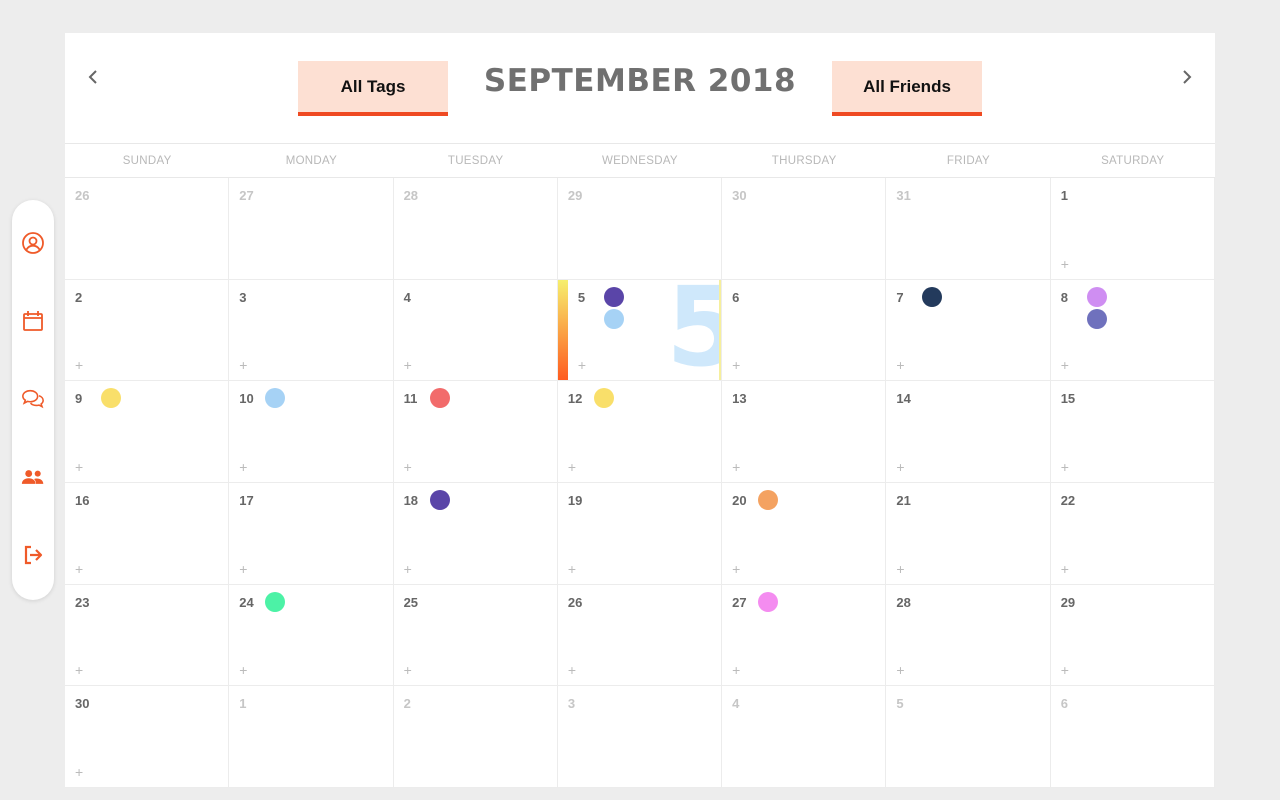  I want to click on all-friends-button: All Friends, so click(907, 88).